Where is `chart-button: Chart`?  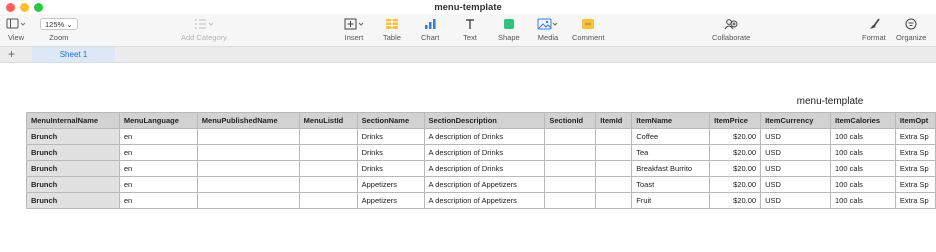 chart-button: Chart is located at coordinates (430, 29).